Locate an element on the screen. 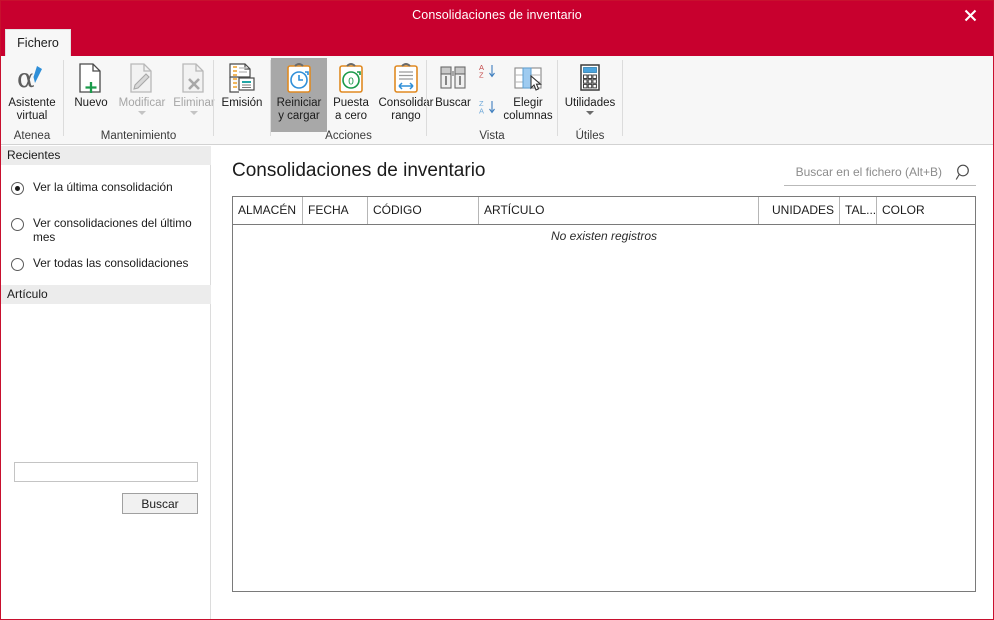 The width and height of the screenshot is (994, 620). nuevo-button: Nuevo is located at coordinates (91, 84).